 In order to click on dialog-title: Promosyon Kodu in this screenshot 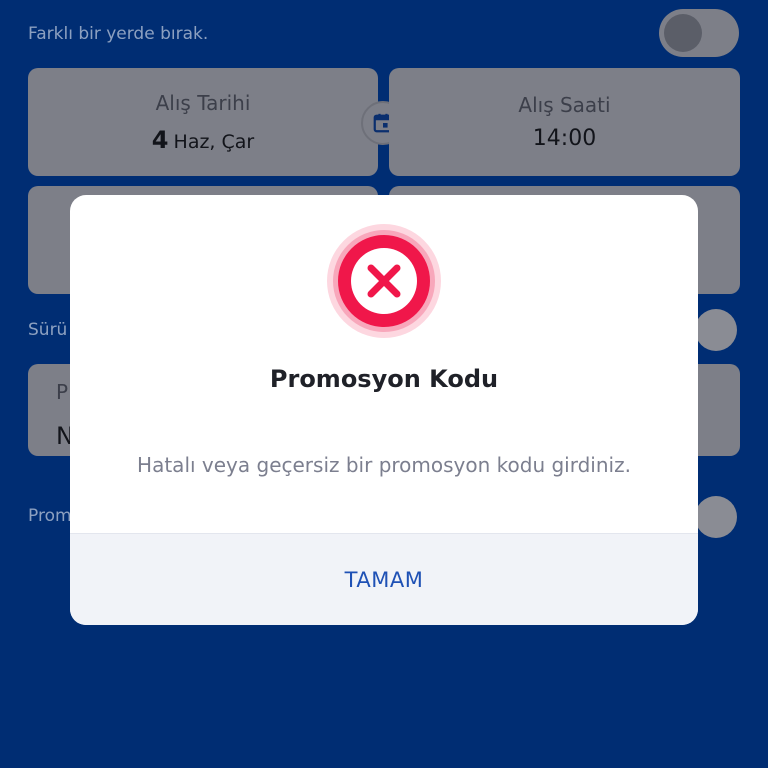, I will do `click(384, 379)`.